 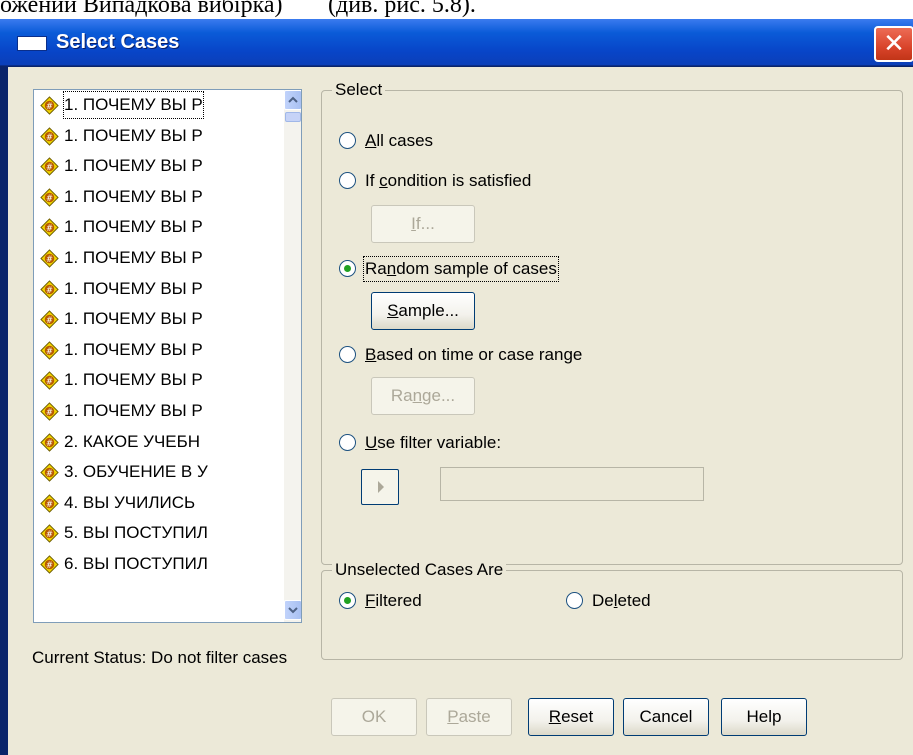 What do you see at coordinates (893, 44) in the screenshot?
I see `close-button: ✕` at bounding box center [893, 44].